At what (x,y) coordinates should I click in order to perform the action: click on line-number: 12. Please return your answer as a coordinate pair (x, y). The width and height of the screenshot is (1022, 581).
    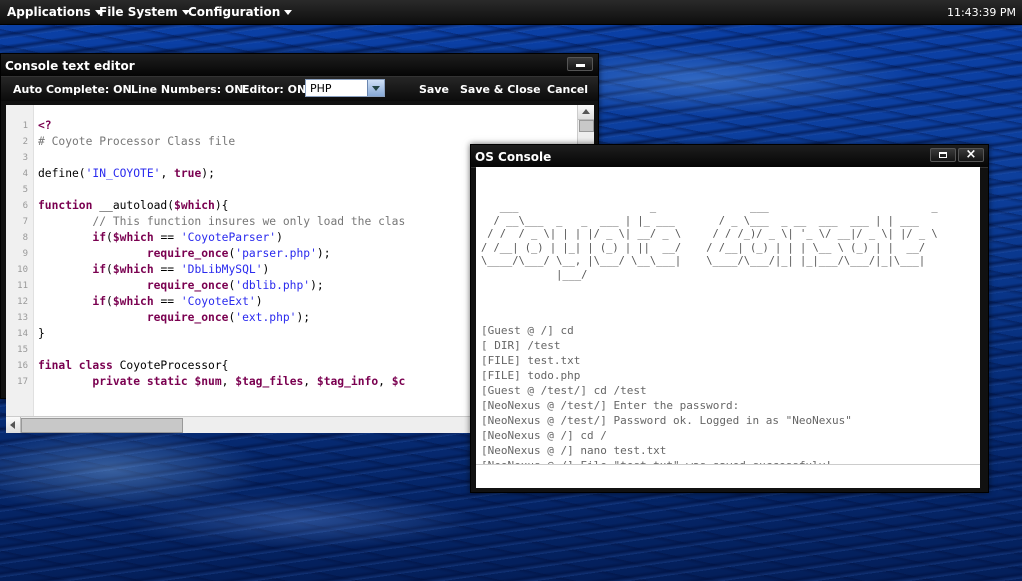
    Looking at the image, I should click on (22, 302).